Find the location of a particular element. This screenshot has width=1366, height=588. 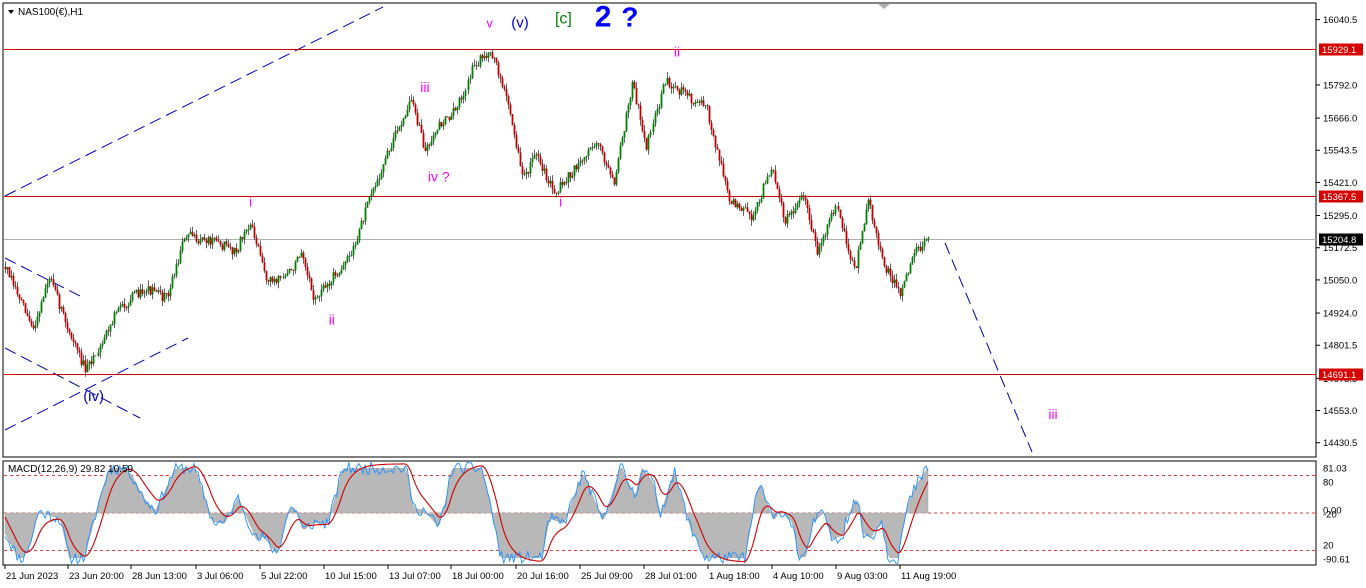

wave-label-12: iii is located at coordinates (1052, 414).